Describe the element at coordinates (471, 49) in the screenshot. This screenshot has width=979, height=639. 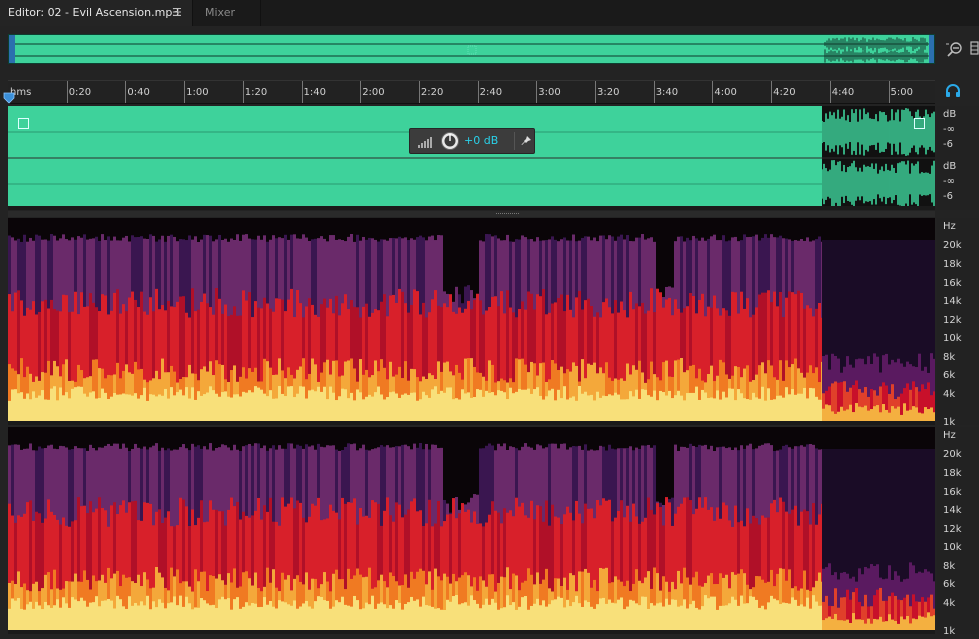
I see `overview-navigator` at that location.